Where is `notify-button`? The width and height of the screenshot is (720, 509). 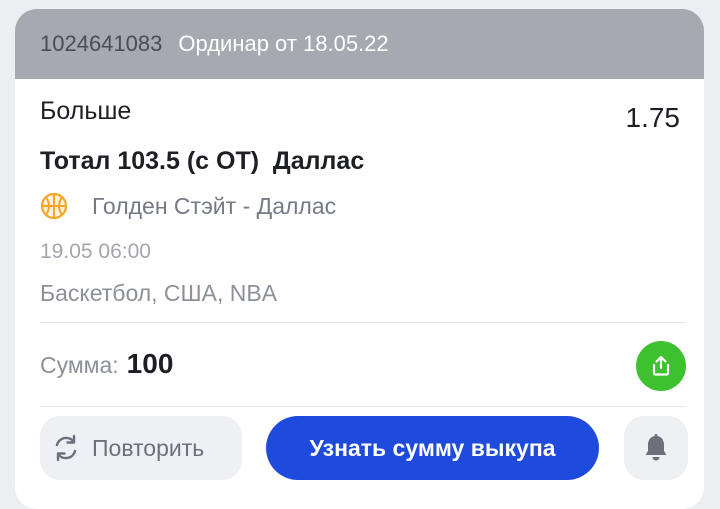
notify-button is located at coordinates (656, 448).